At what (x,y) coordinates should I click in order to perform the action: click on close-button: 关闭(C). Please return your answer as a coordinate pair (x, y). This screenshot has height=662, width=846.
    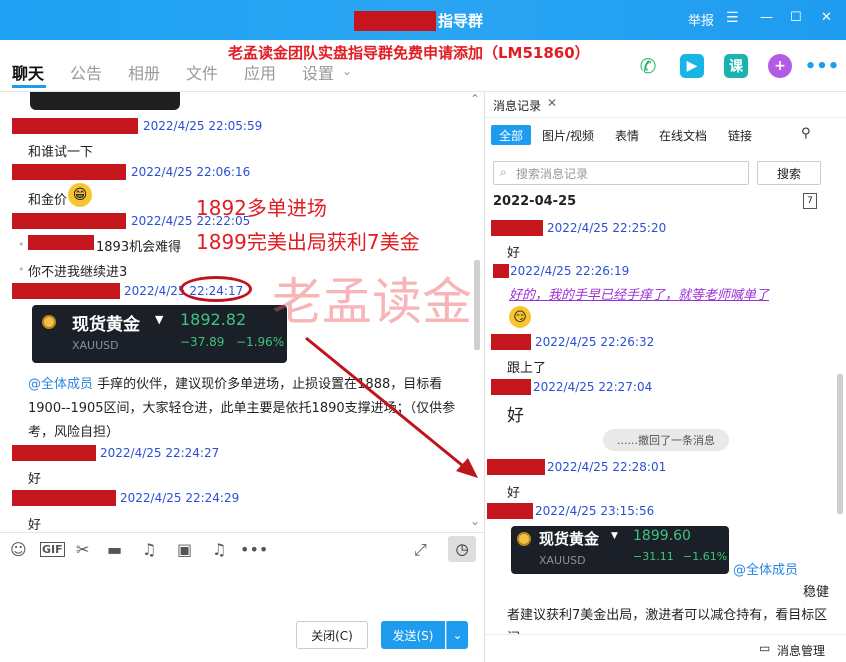
    Looking at the image, I should click on (332, 635).